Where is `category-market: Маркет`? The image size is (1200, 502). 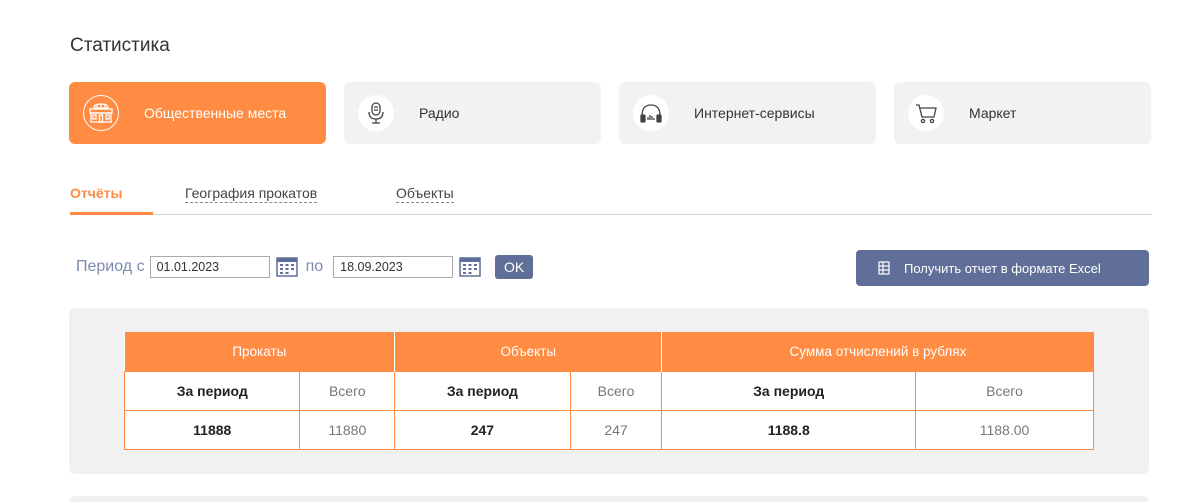 category-market: Маркет is located at coordinates (1022, 113).